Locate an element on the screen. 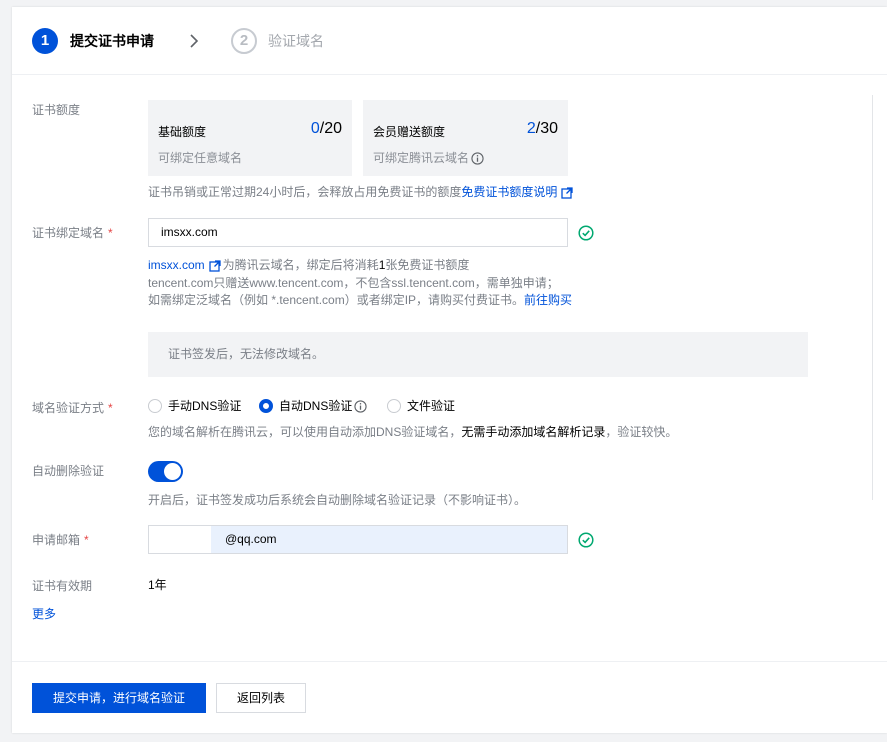 This screenshot has height=742, width=887. toggle-knob is located at coordinates (172, 471).